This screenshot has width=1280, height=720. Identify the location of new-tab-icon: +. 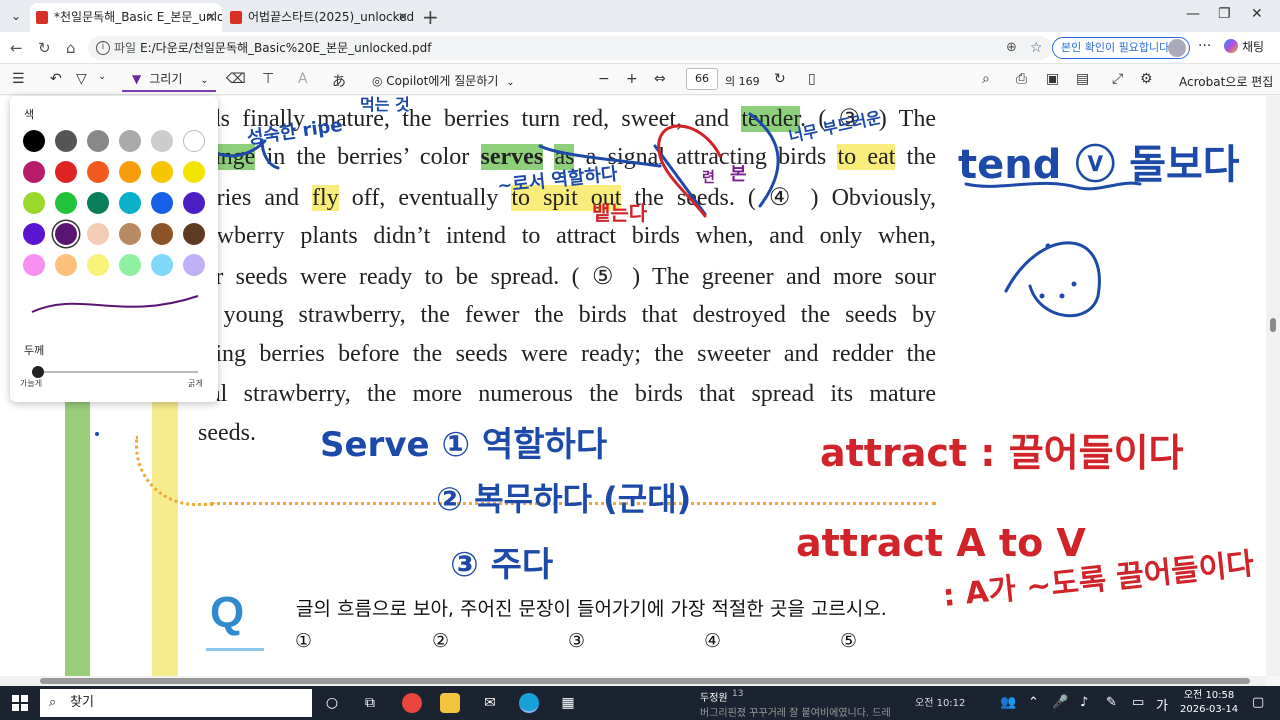
(430, 17).